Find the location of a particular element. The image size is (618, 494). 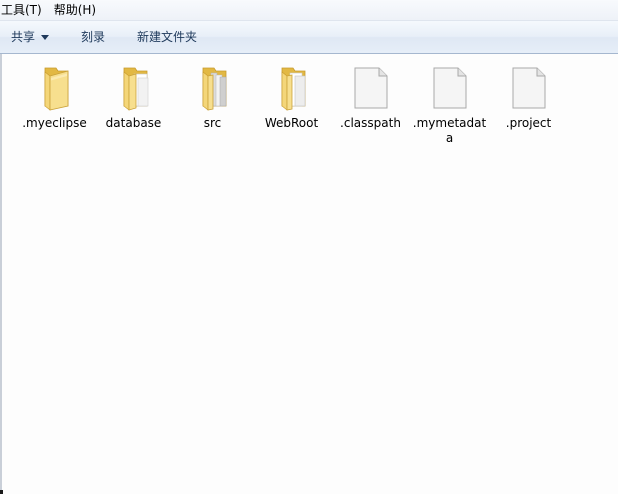

chevron-down-icon is located at coordinates (45, 37).